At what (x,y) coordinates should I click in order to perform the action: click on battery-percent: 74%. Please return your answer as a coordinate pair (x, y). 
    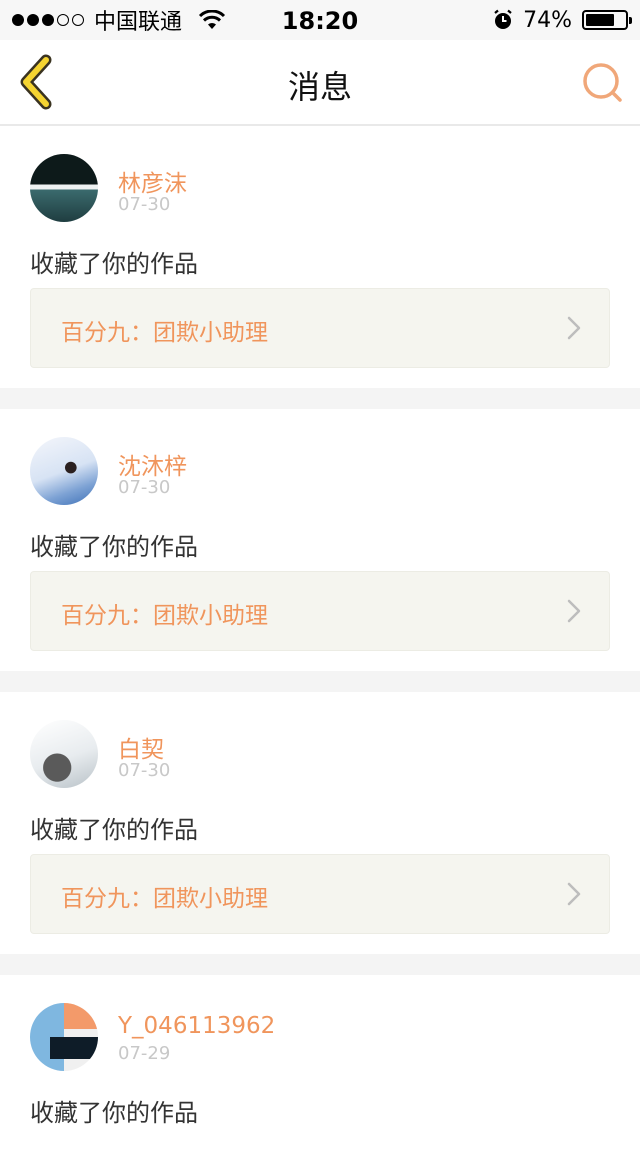
    Looking at the image, I should click on (547, 20).